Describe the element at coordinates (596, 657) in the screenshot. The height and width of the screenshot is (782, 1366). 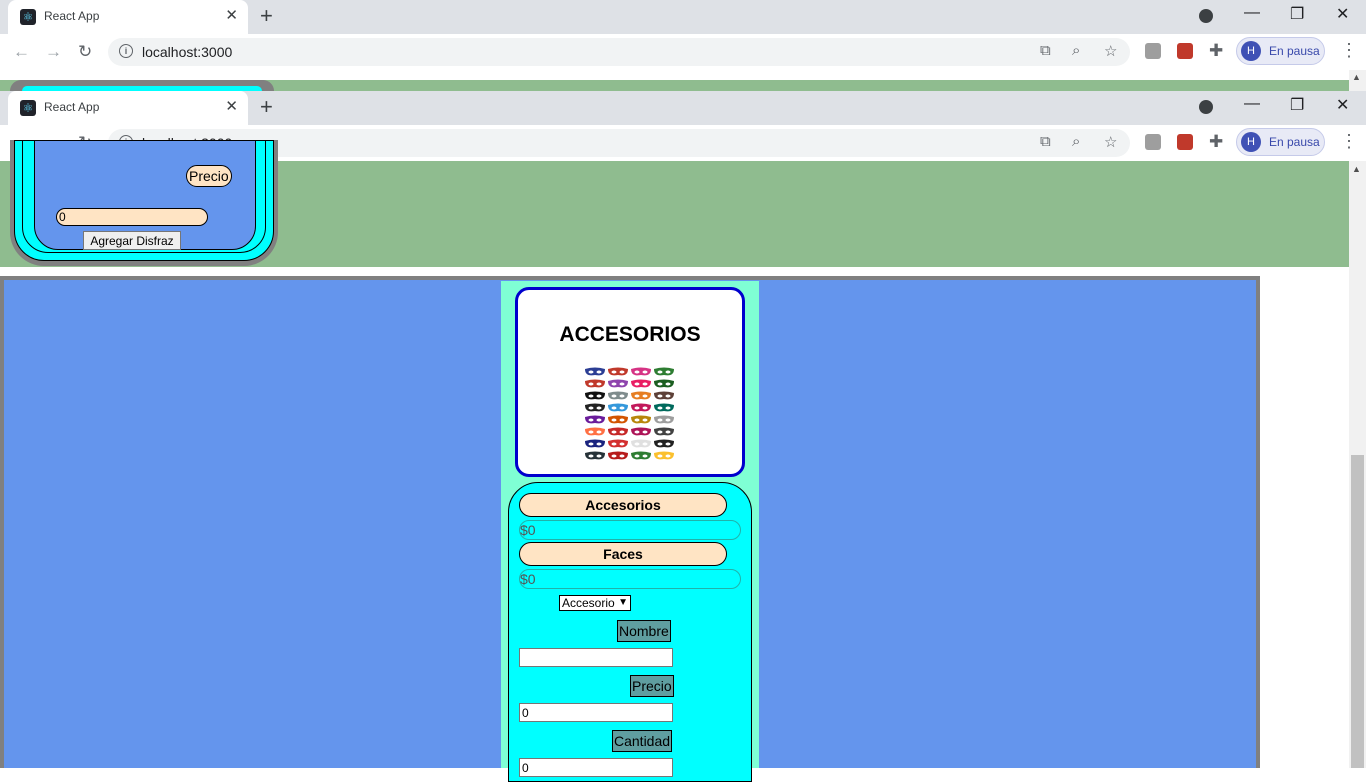
I see `nombre-input` at that location.